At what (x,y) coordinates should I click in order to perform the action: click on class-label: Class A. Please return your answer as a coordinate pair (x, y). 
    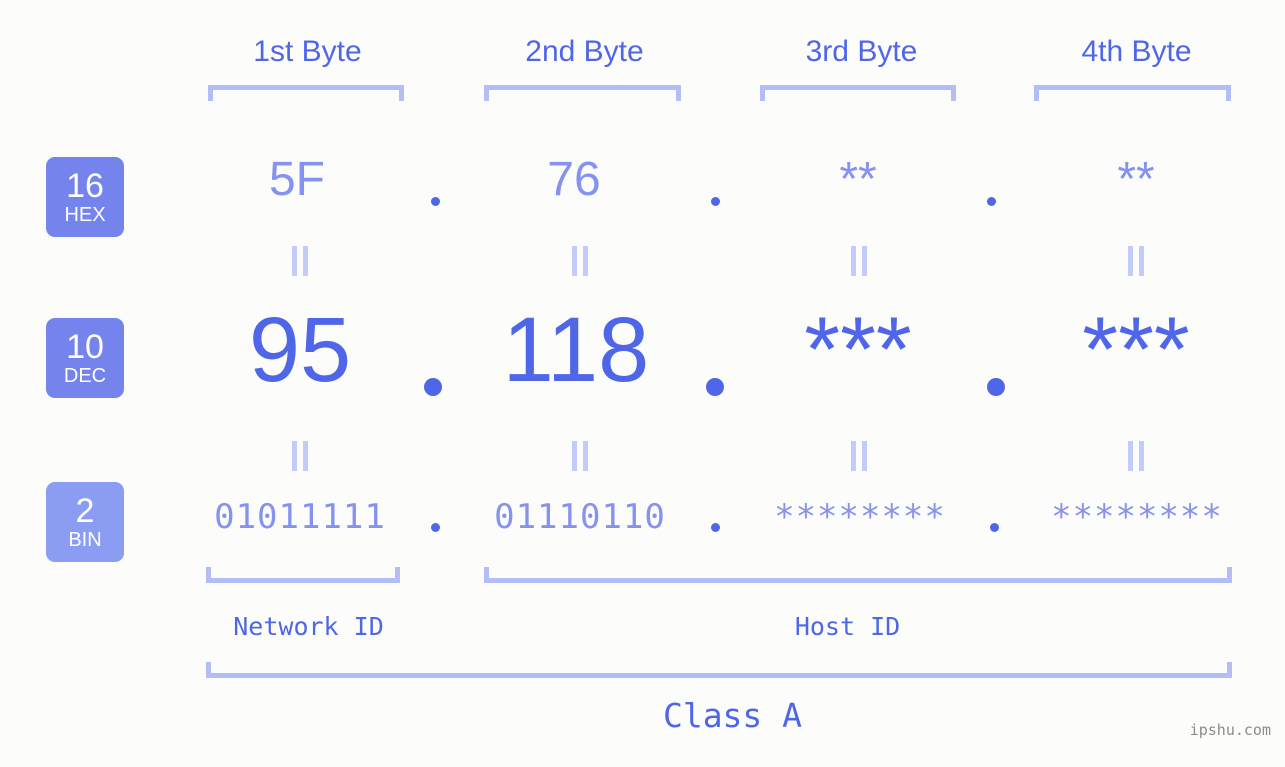
    Looking at the image, I should click on (732, 715).